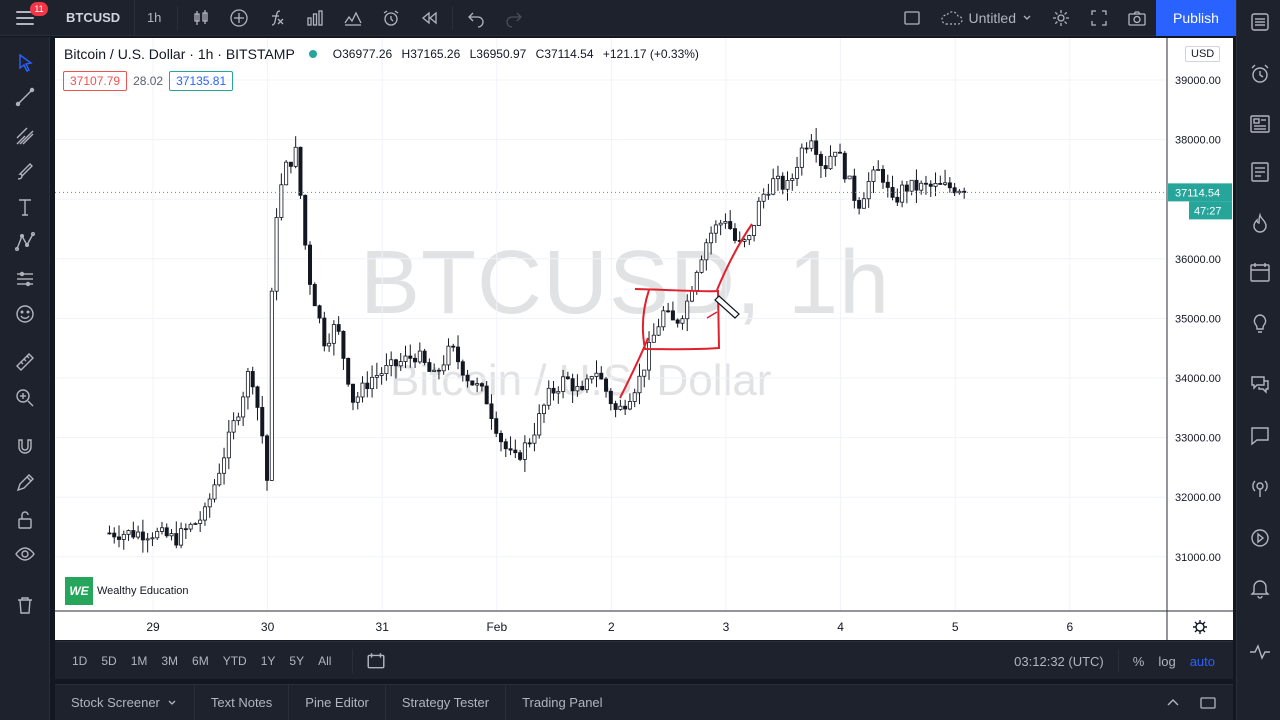 This screenshot has height=720, width=1280. What do you see at coordinates (201, 81) in the screenshot?
I see `buy-price-button: 37135.81` at bounding box center [201, 81].